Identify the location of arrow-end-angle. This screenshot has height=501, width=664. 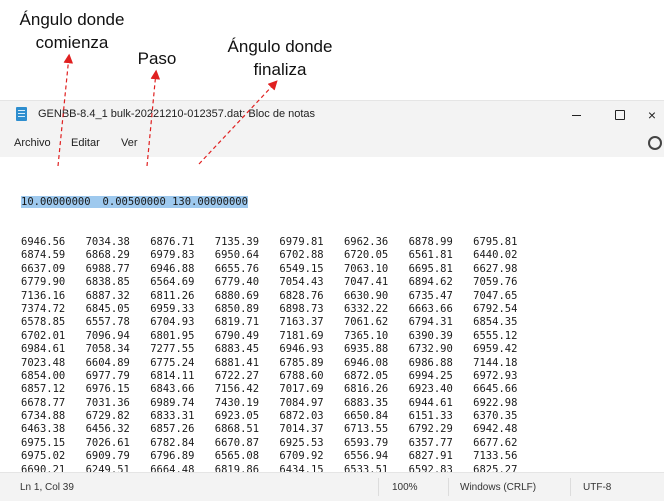
(238, 122).